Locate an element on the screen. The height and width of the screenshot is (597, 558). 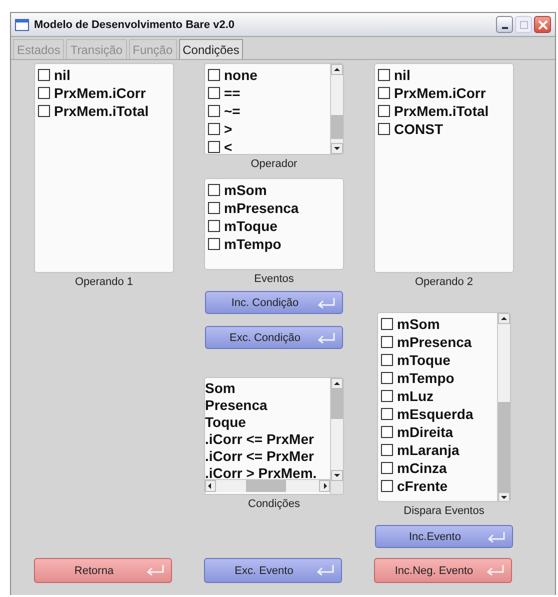
minimize-icon is located at coordinates (505, 27).